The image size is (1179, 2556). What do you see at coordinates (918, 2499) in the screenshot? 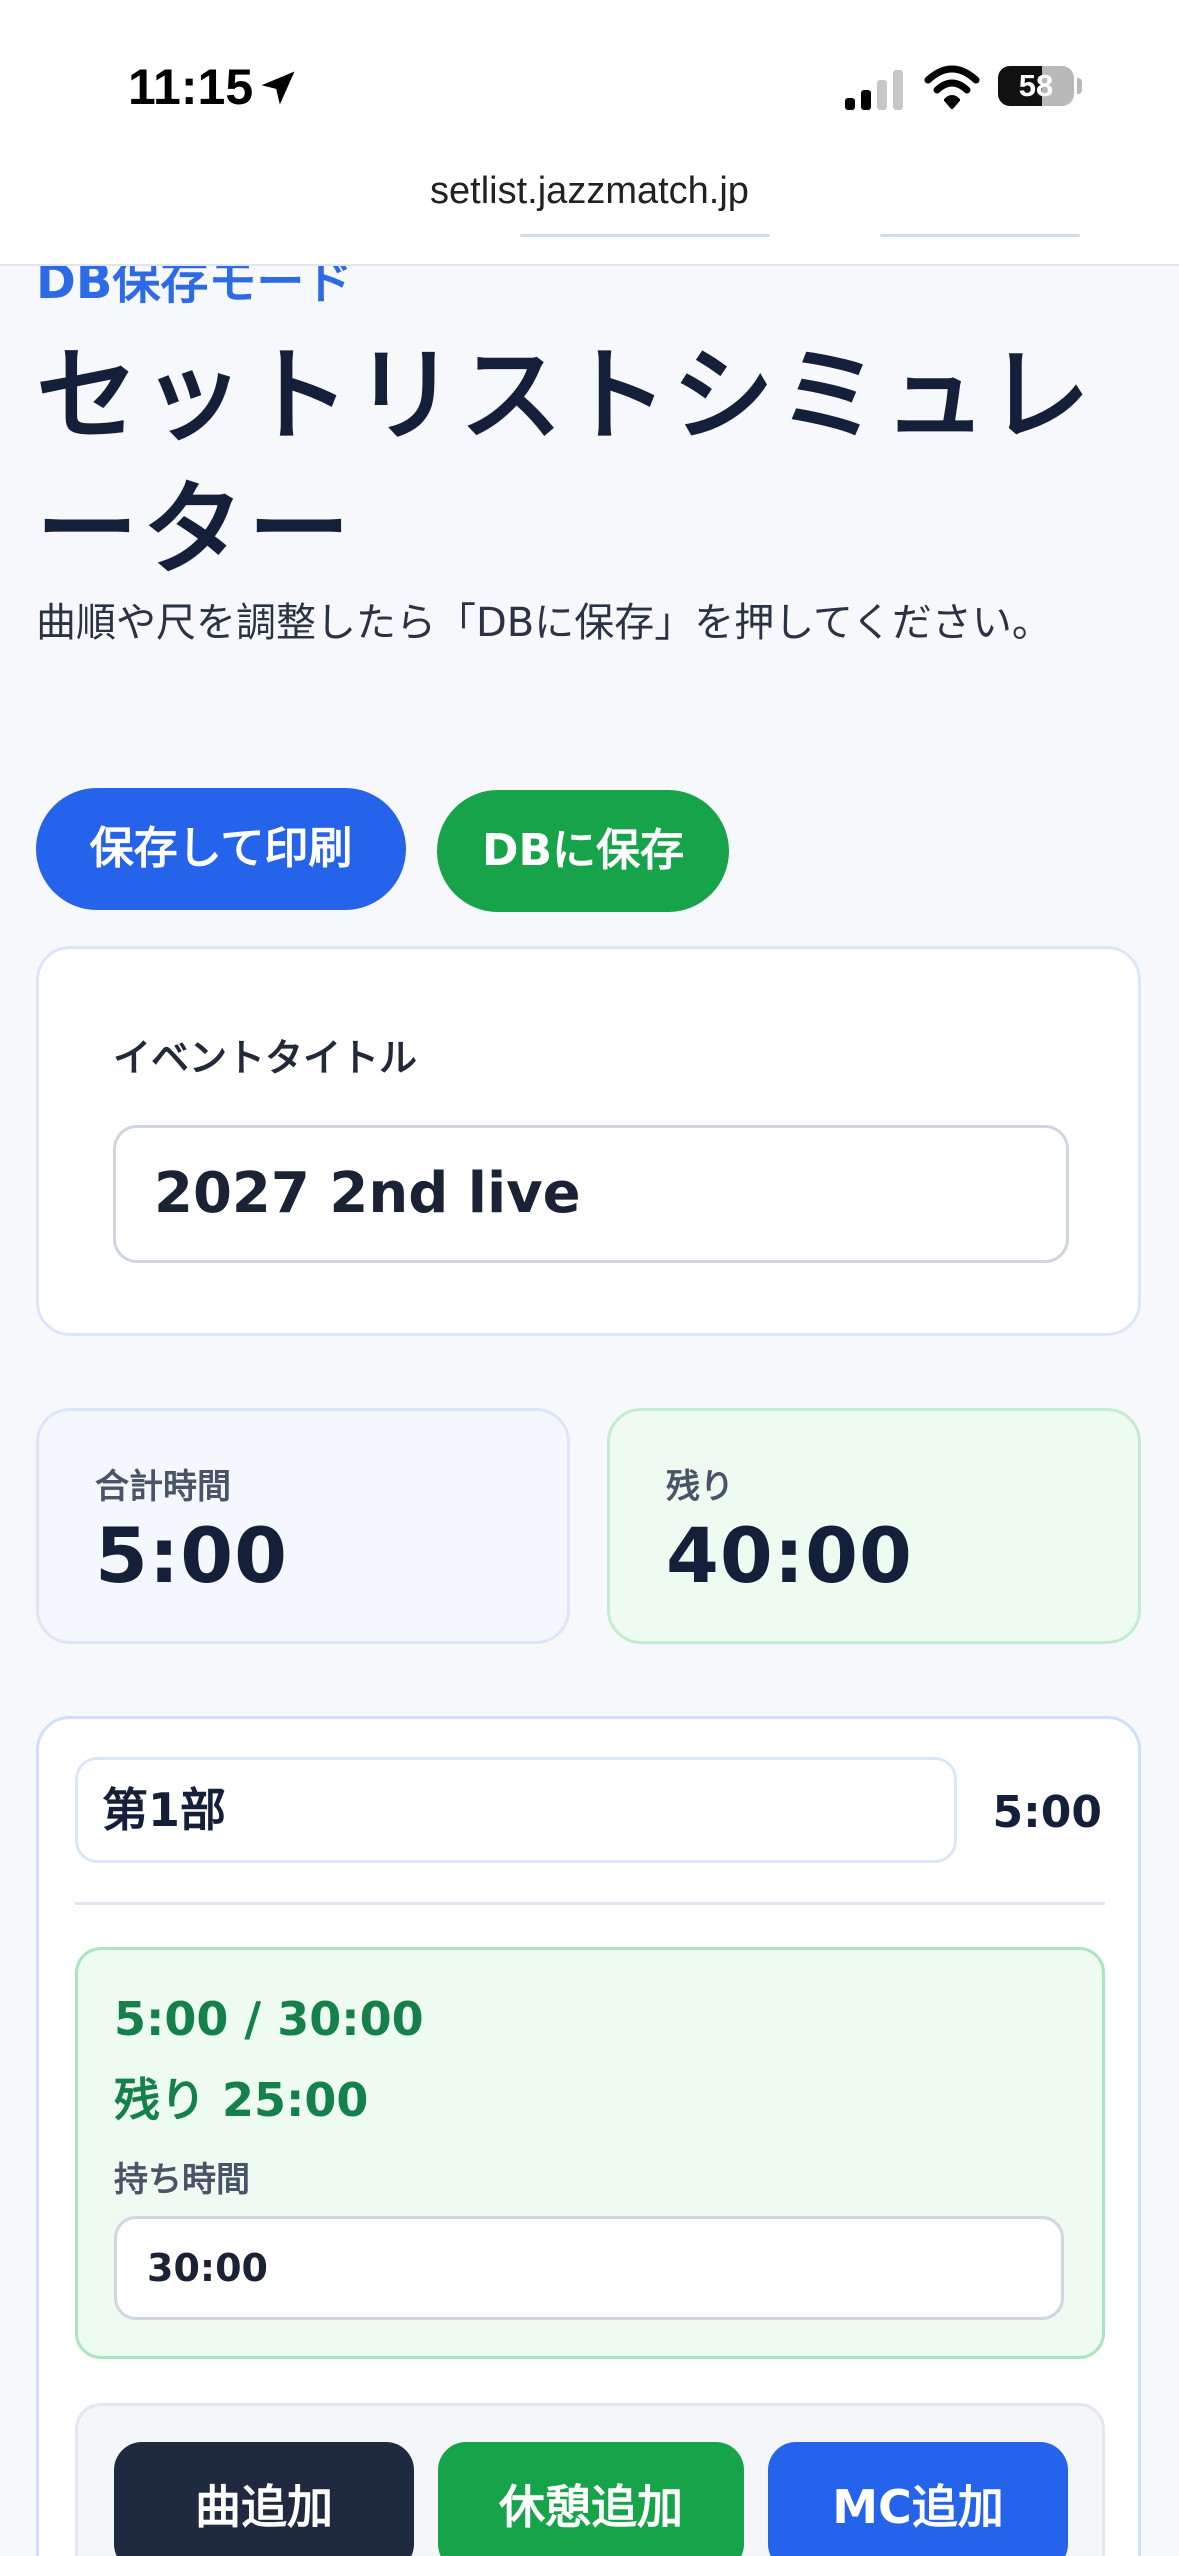
I see `add-mc-button: MC追加` at bounding box center [918, 2499].